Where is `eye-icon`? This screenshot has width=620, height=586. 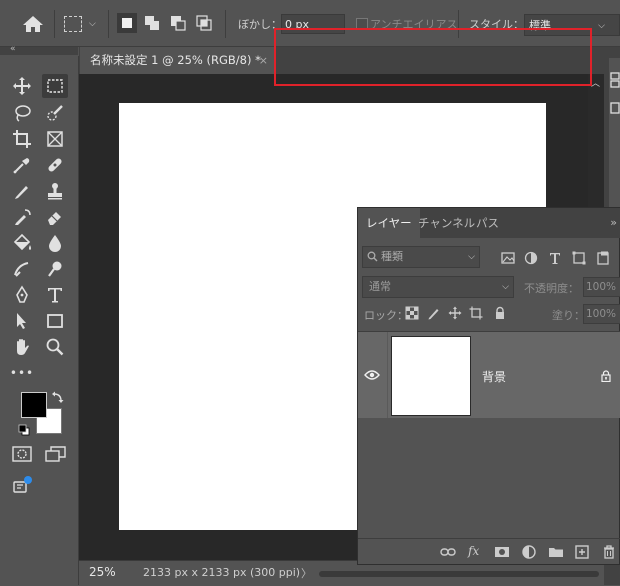
eye-icon is located at coordinates (372, 375).